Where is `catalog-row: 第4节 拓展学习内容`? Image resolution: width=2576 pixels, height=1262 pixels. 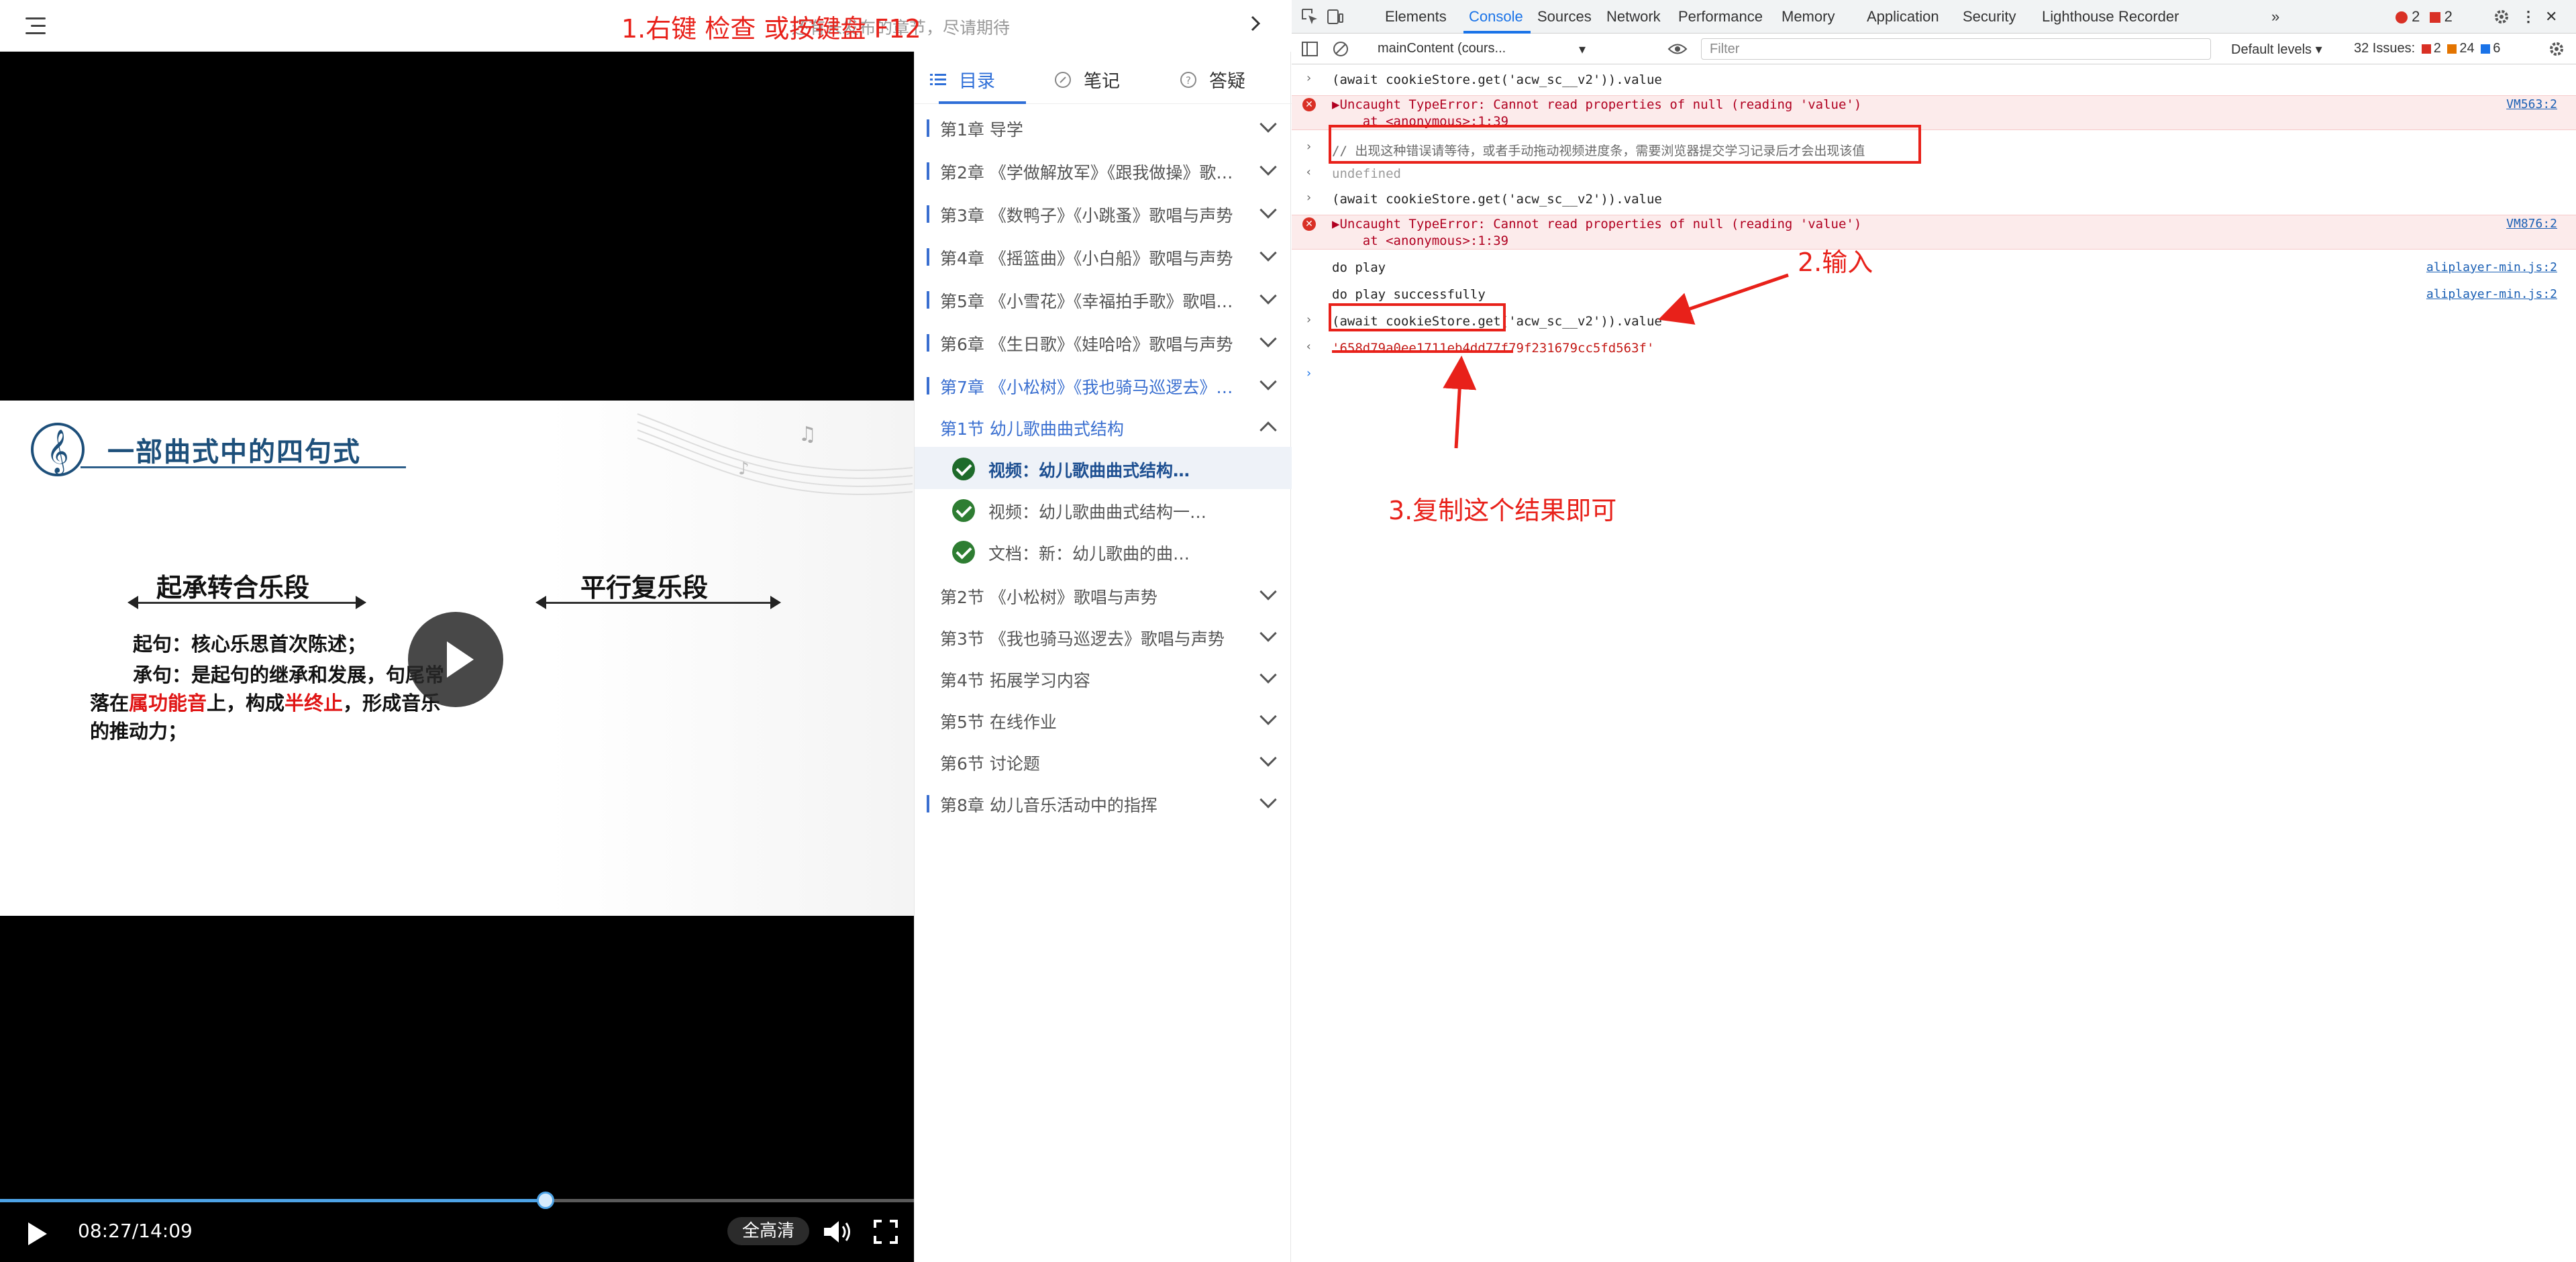
catalog-row: 第4节 拓展学习内容 is located at coordinates (1103, 678).